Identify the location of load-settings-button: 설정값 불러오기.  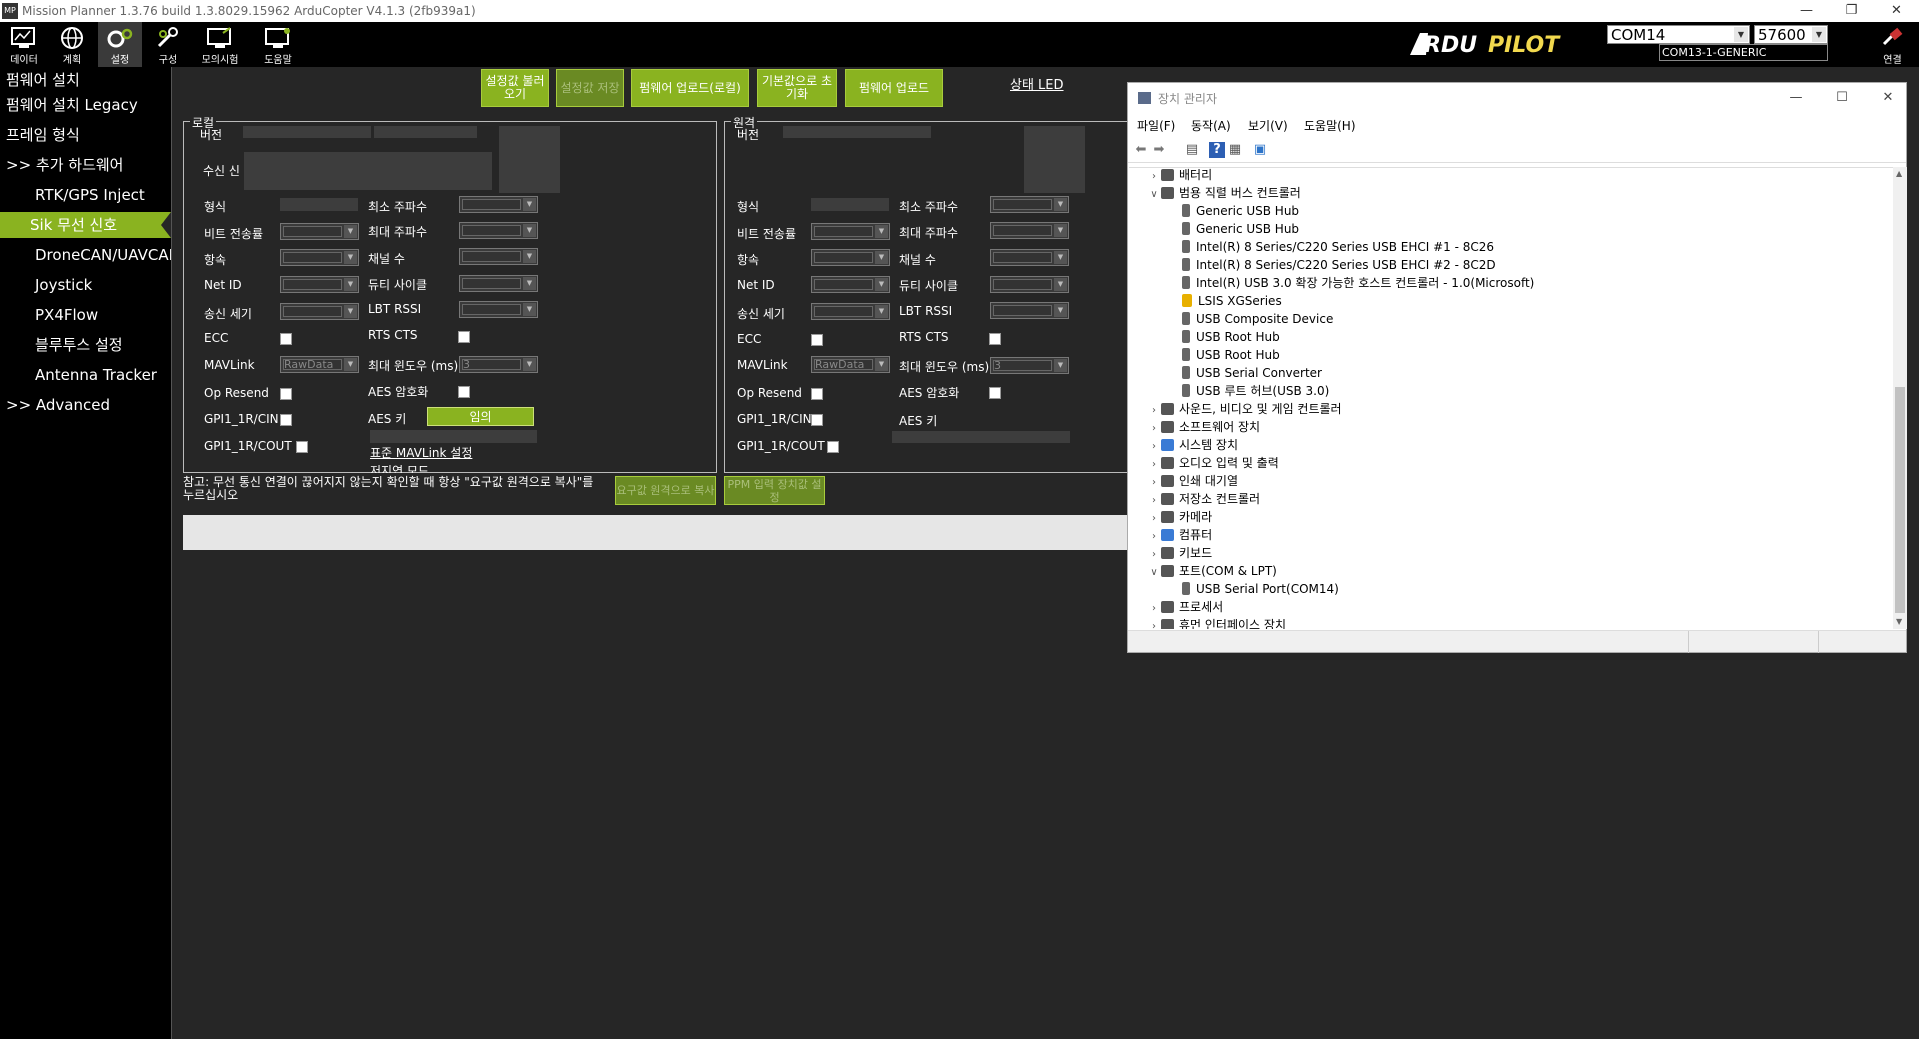
(515, 88).